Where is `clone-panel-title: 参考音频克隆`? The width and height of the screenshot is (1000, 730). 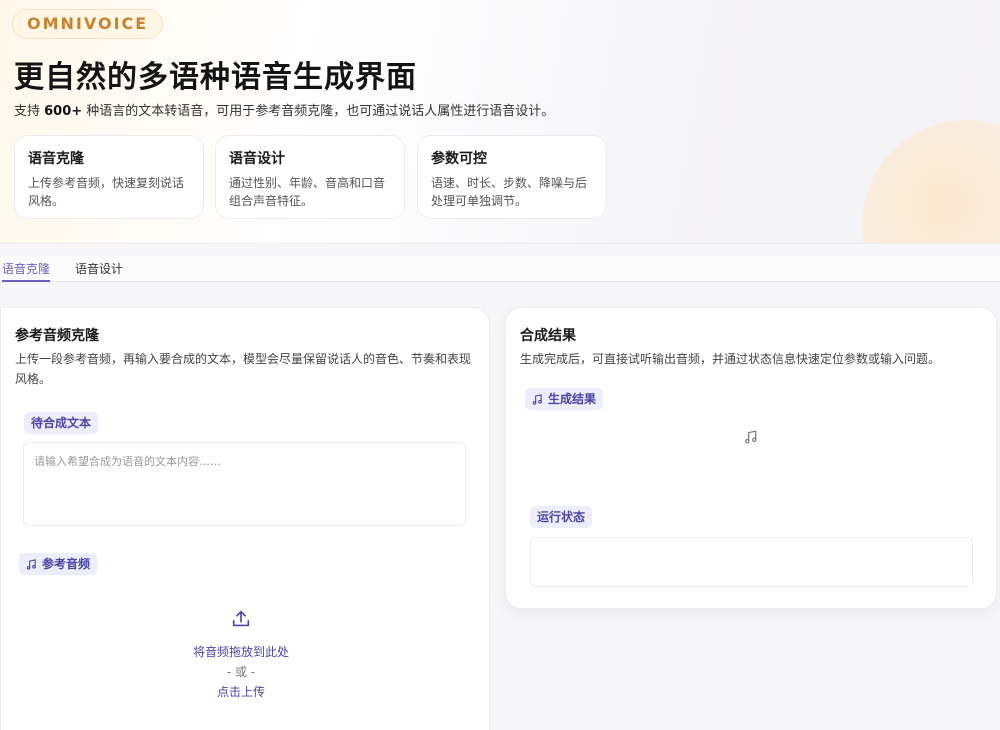
clone-panel-title: 参考音频克隆 is located at coordinates (57, 336).